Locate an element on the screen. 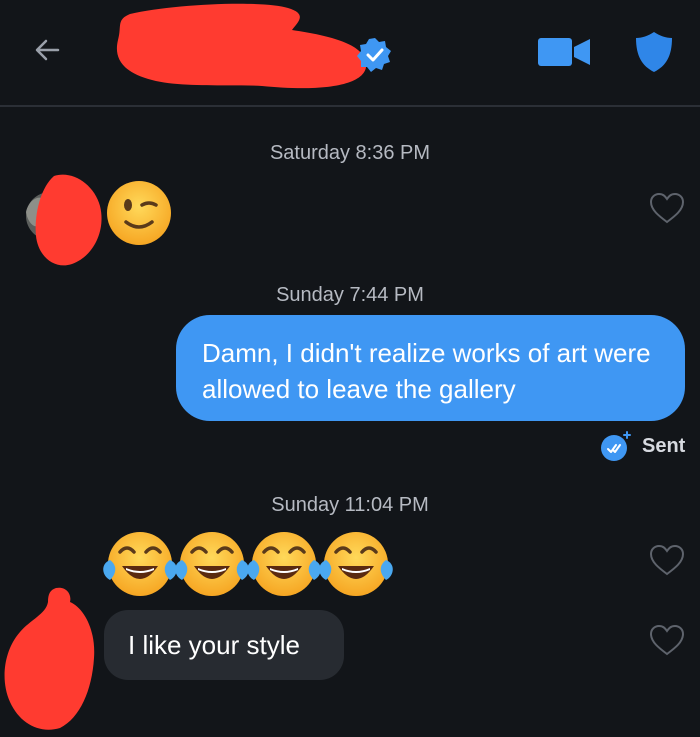  chat-header is located at coordinates (350, 53).